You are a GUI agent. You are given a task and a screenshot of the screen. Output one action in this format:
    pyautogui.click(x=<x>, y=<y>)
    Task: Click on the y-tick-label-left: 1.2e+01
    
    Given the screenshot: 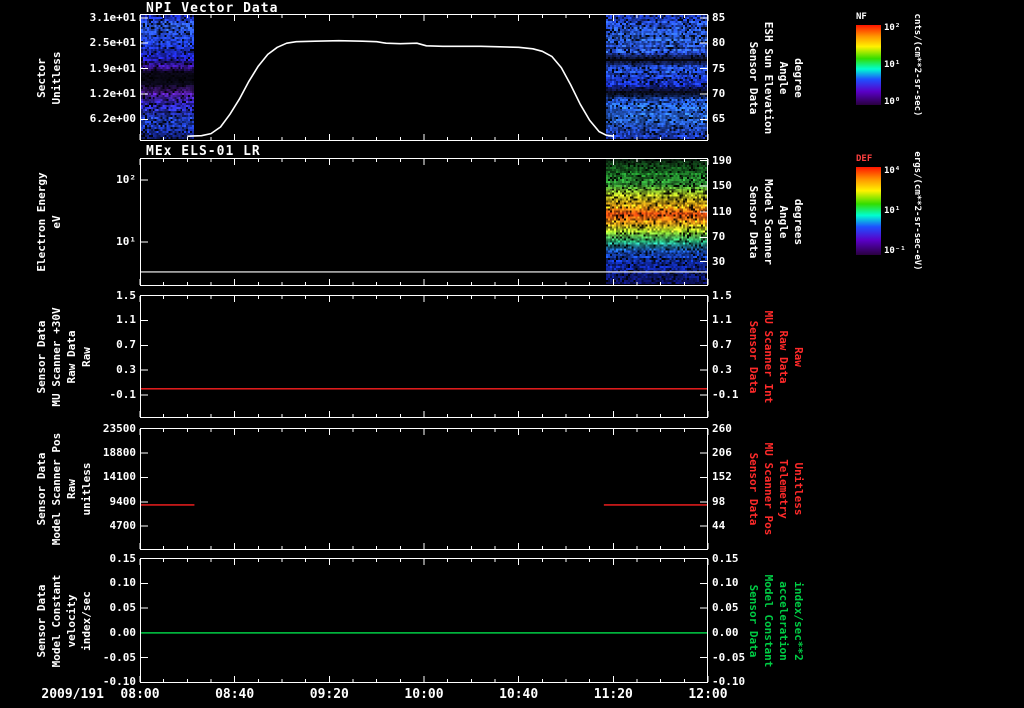 What is the action you would take?
    pyautogui.click(x=112, y=93)
    